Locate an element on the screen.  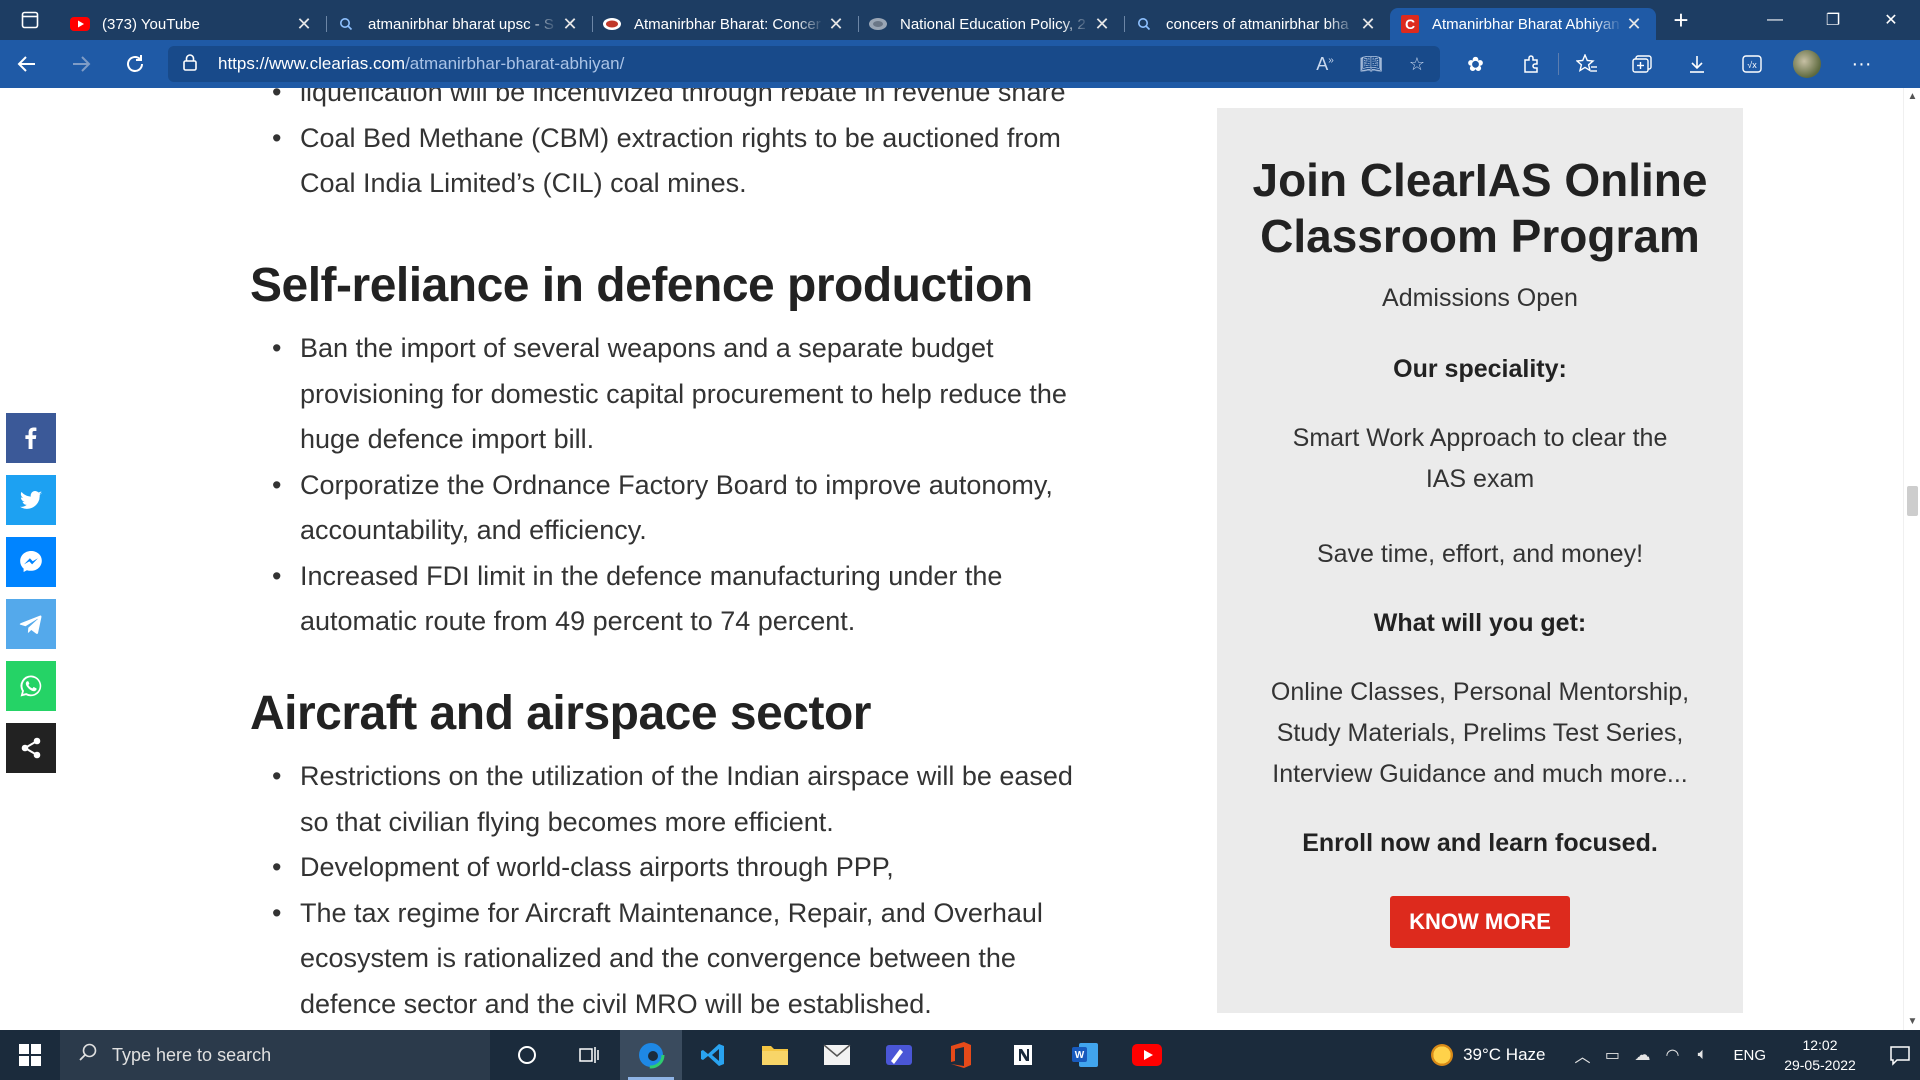
vscode-icon is located at coordinates (712, 1055).